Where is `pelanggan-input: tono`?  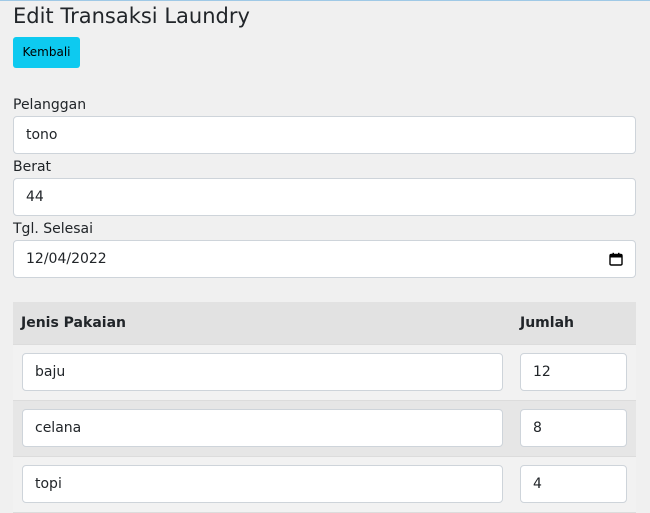 pelanggan-input: tono is located at coordinates (324, 135).